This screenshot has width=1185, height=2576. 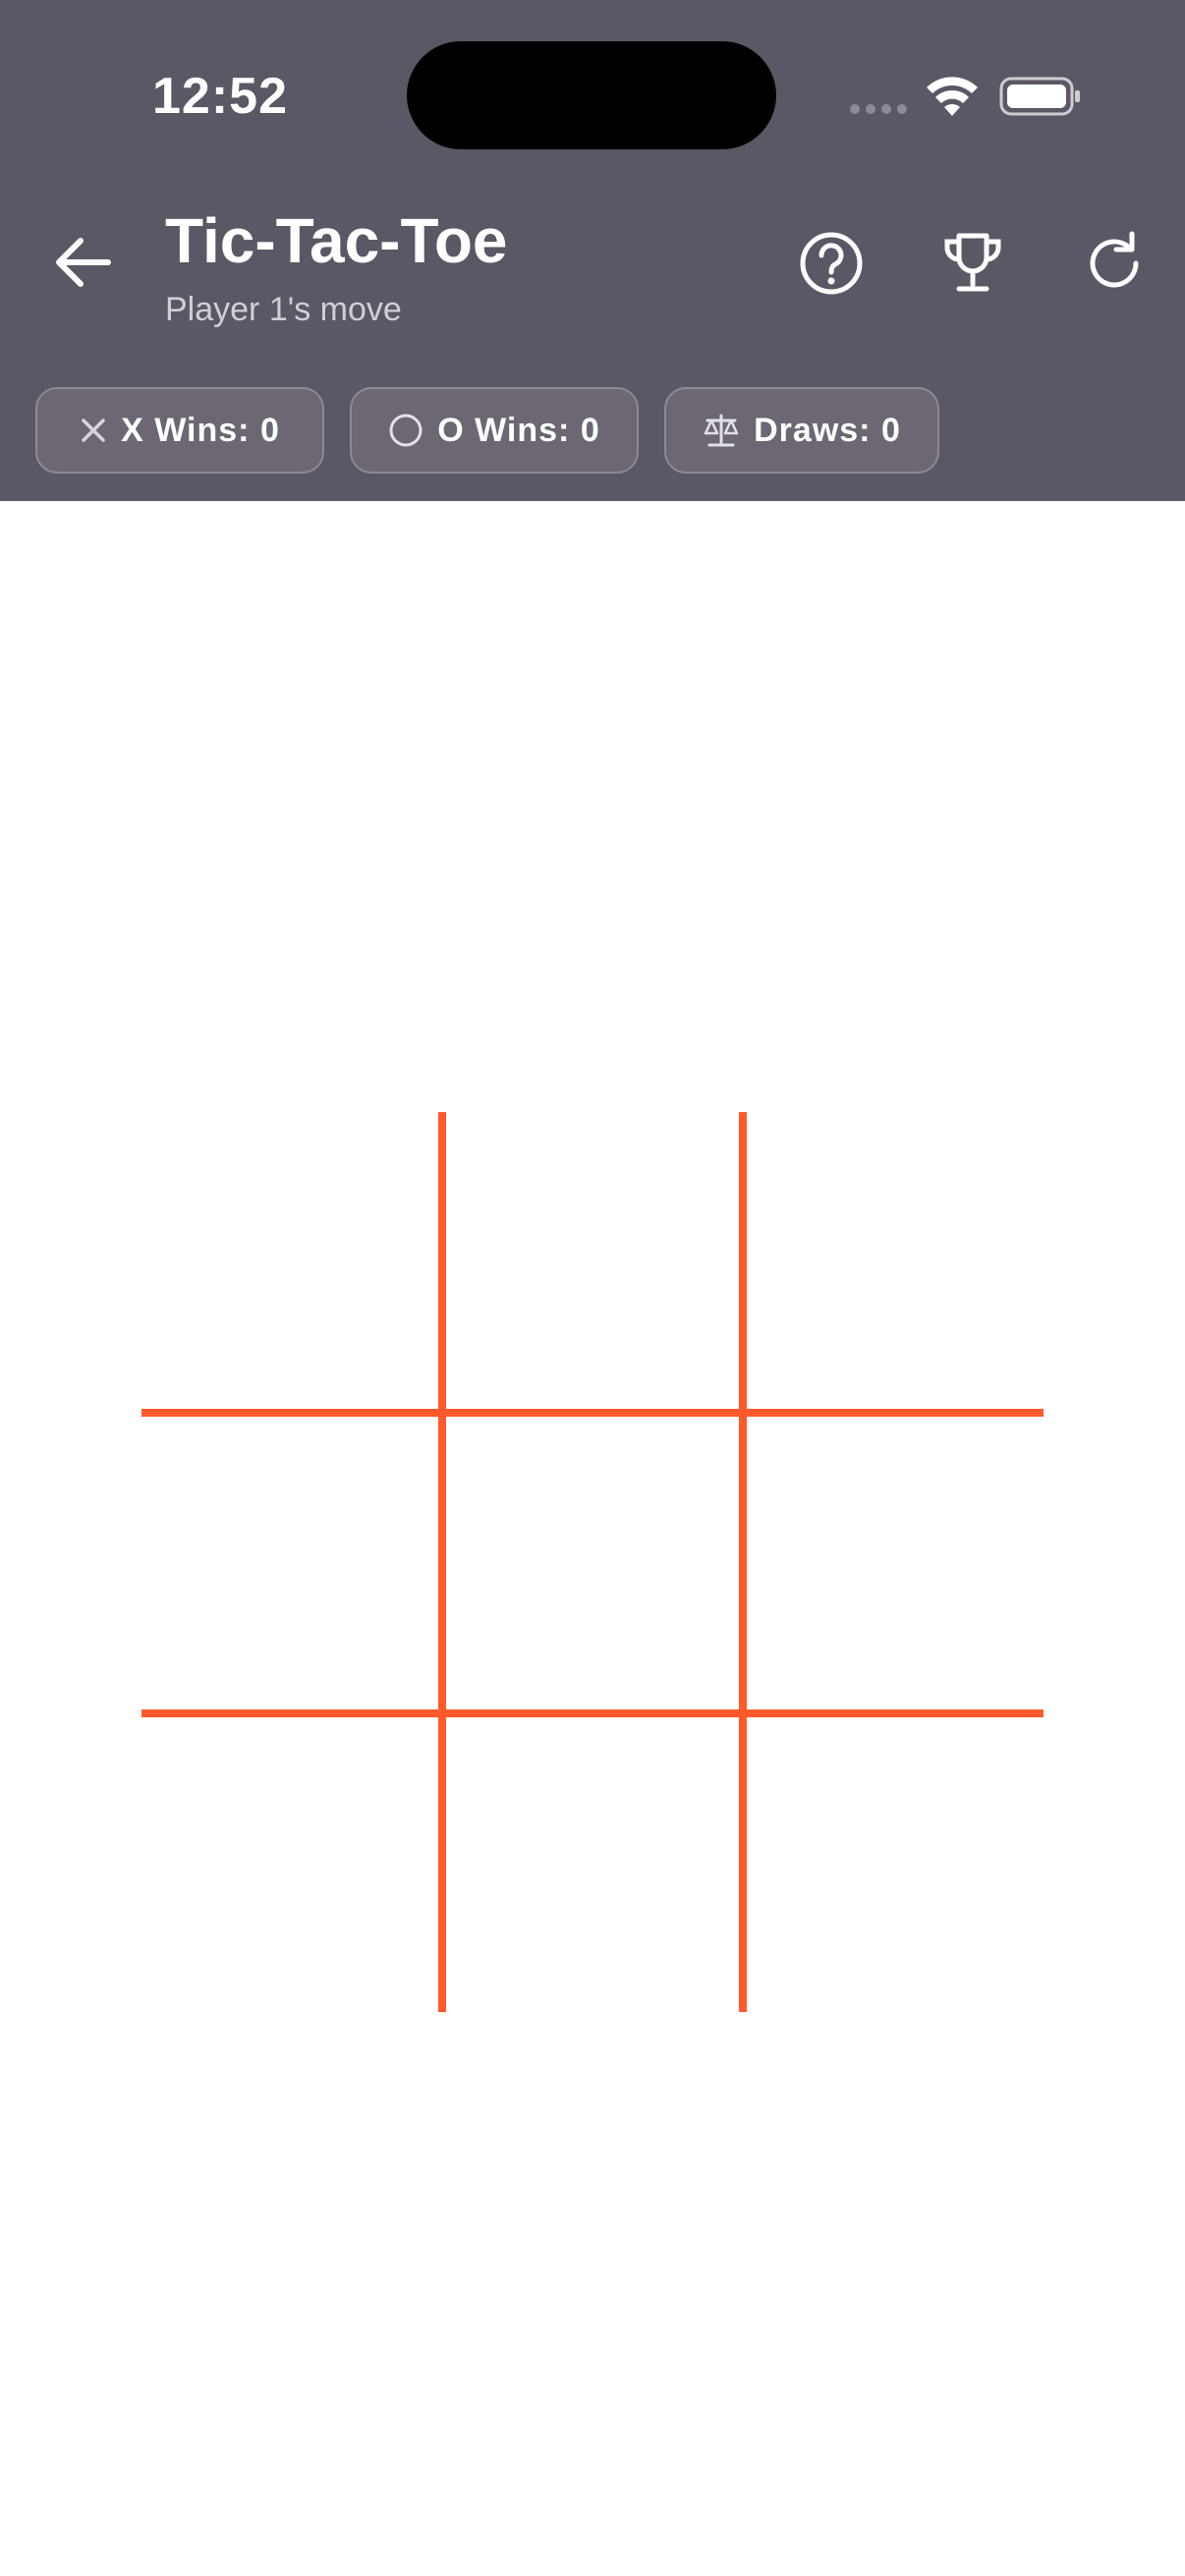 I want to click on page-title: Tic-Tac-Toe, so click(x=337, y=240).